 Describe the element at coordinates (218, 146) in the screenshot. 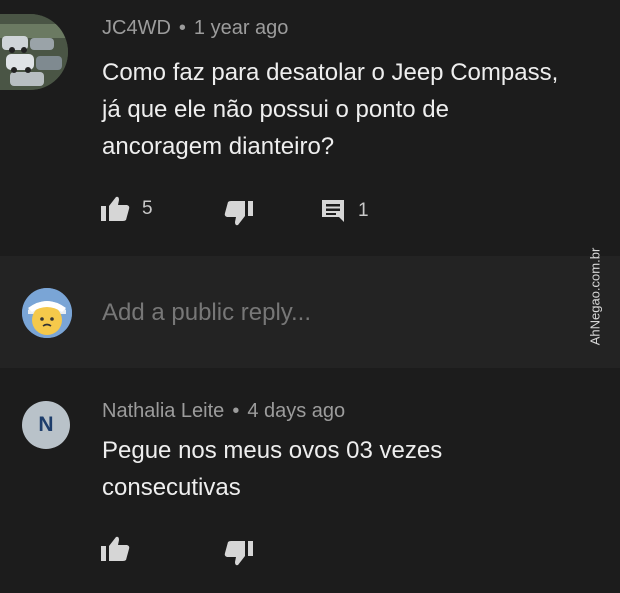

I see `comment-text-line: ancoragem dianteiro?` at that location.